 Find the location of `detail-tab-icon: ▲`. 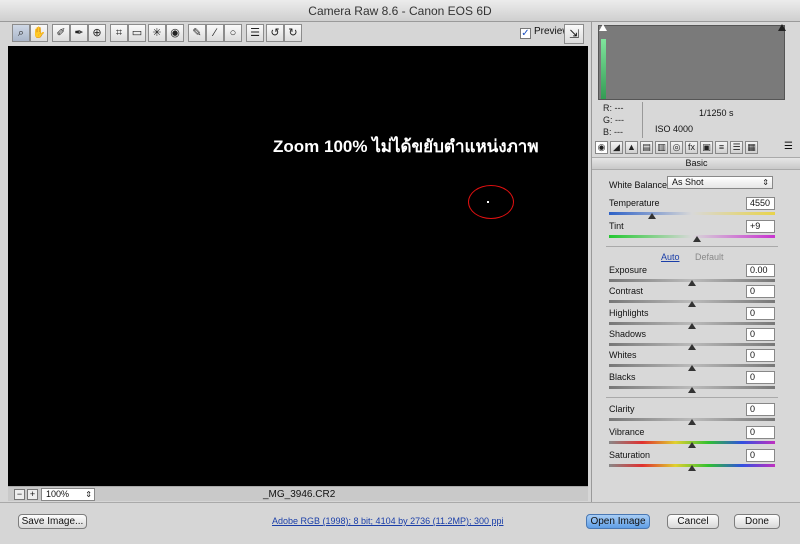

detail-tab-icon: ▲ is located at coordinates (631, 147).